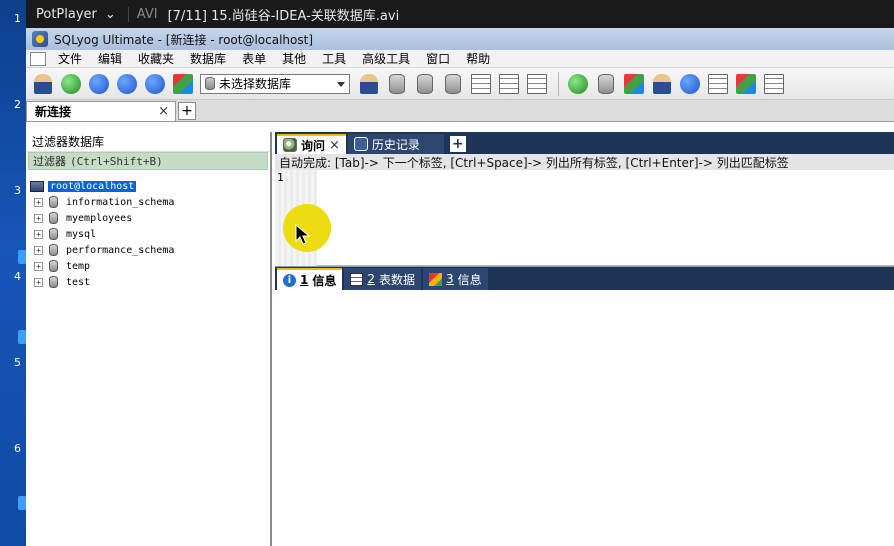 The width and height of the screenshot is (894, 546). What do you see at coordinates (256, 58) in the screenshot?
I see `menu-table: 表单` at bounding box center [256, 58].